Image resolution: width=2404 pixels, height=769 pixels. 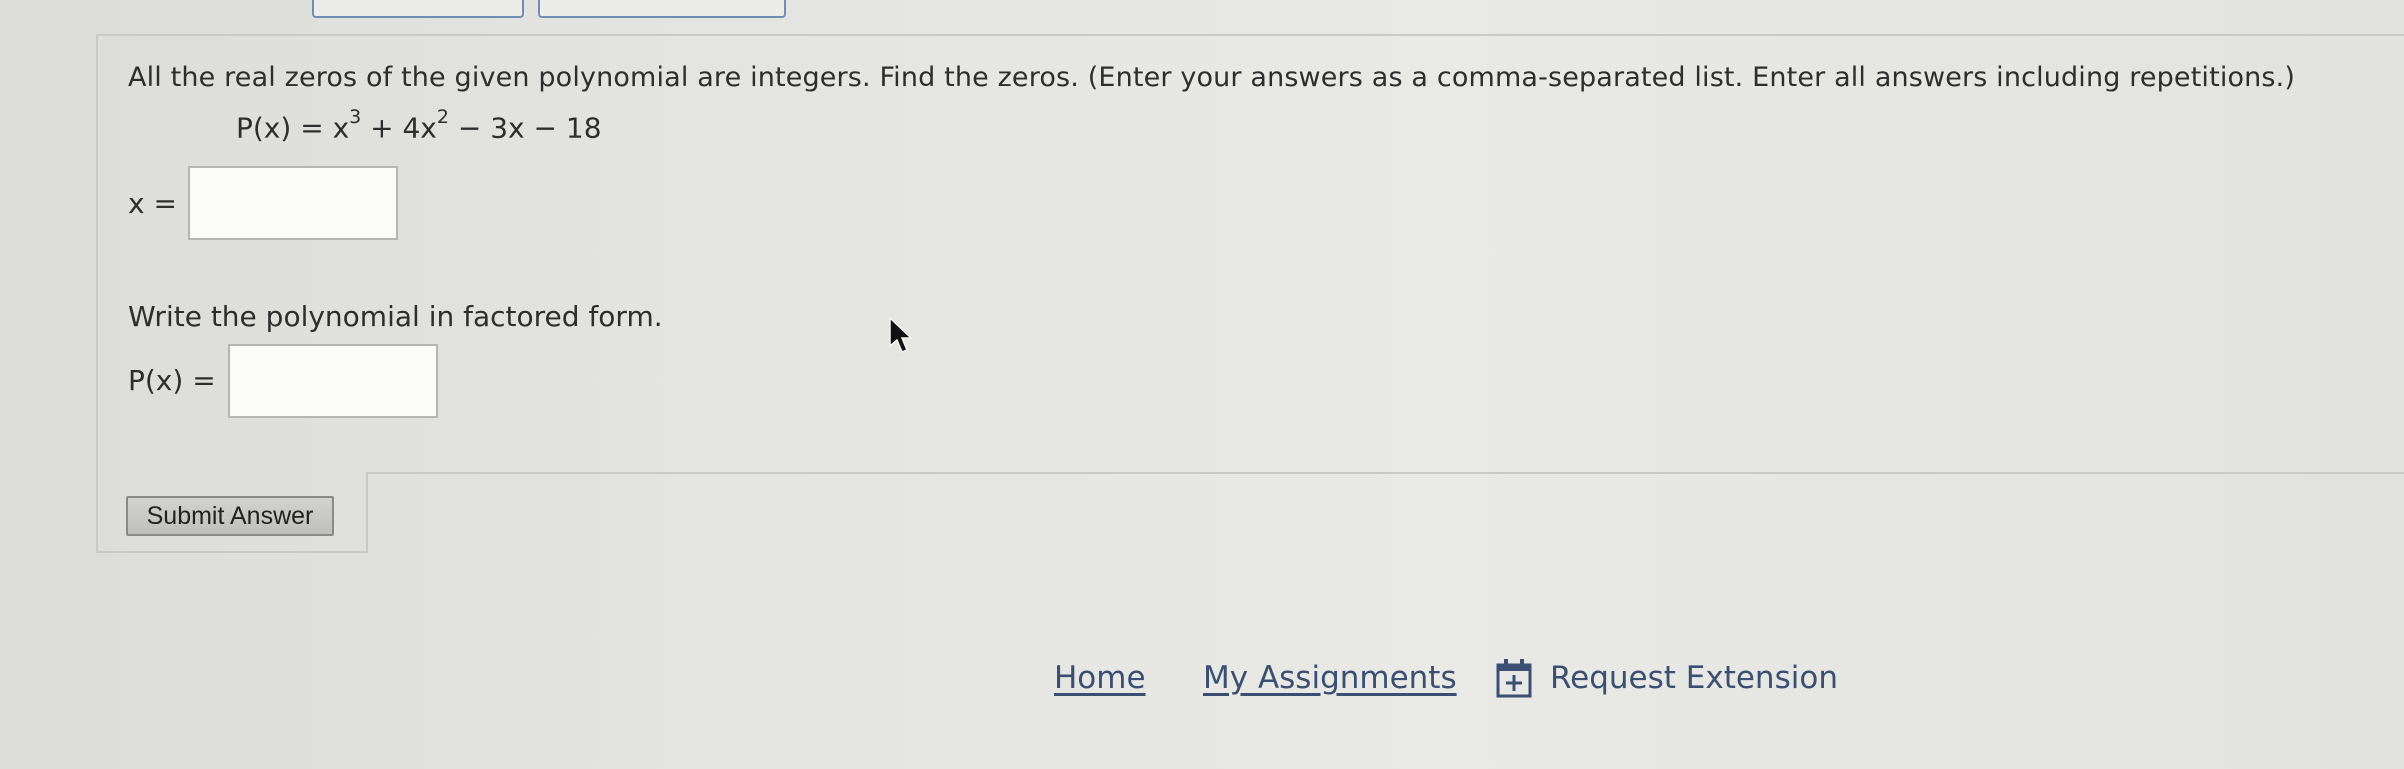 I want to click on equation-mid: + 4x, so click(x=399, y=128).